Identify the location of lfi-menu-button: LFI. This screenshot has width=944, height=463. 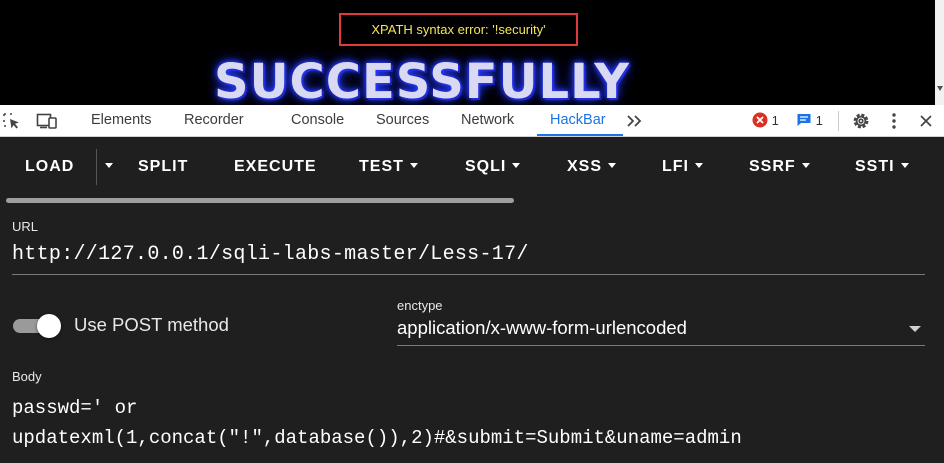
(682, 167).